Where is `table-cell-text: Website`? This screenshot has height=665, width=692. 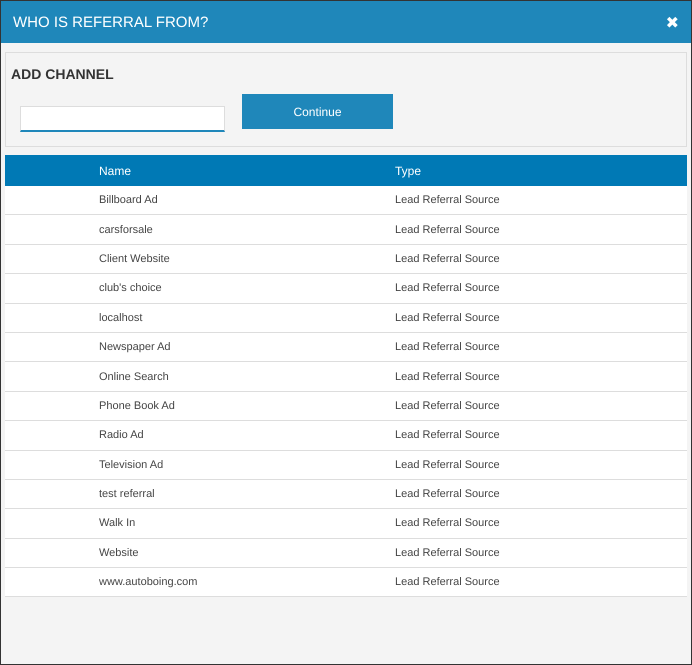 table-cell-text: Website is located at coordinates (119, 552).